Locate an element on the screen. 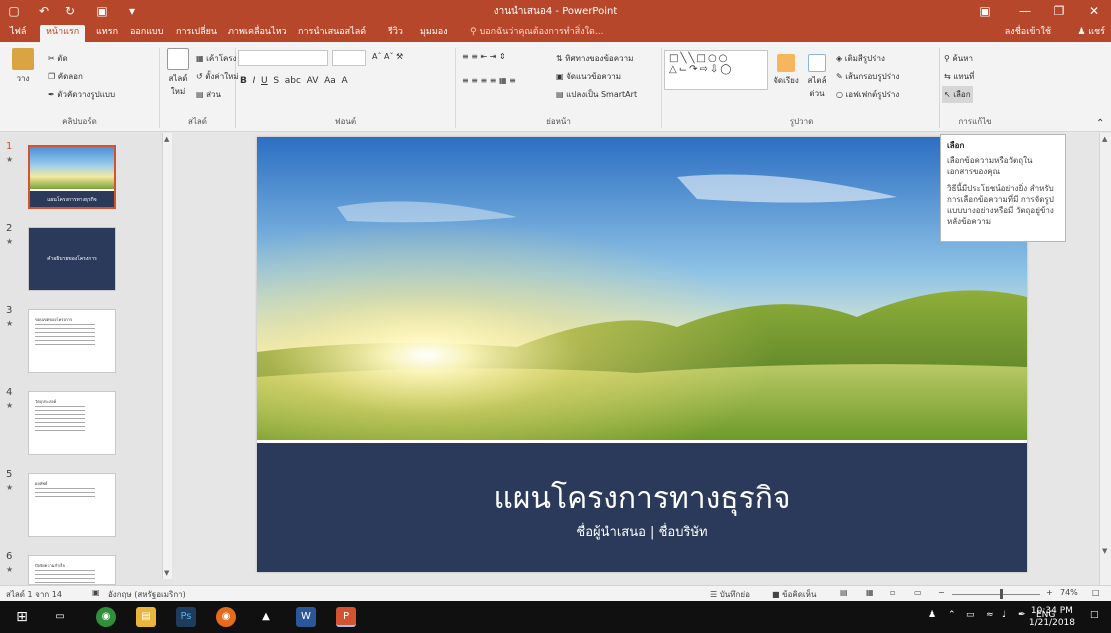 The image size is (1111, 633). notifications-icon: □ is located at coordinates (1094, 615).